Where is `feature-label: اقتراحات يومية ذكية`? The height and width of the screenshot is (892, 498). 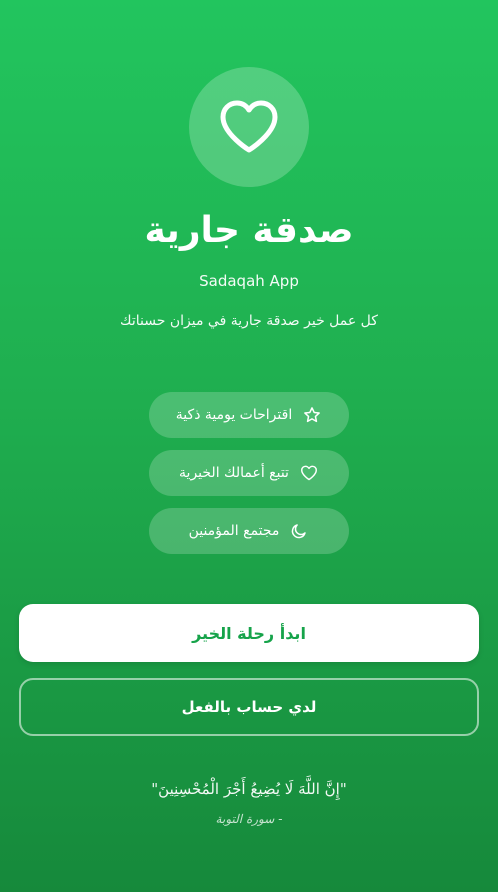 feature-label: اقتراحات يومية ذكية is located at coordinates (234, 415).